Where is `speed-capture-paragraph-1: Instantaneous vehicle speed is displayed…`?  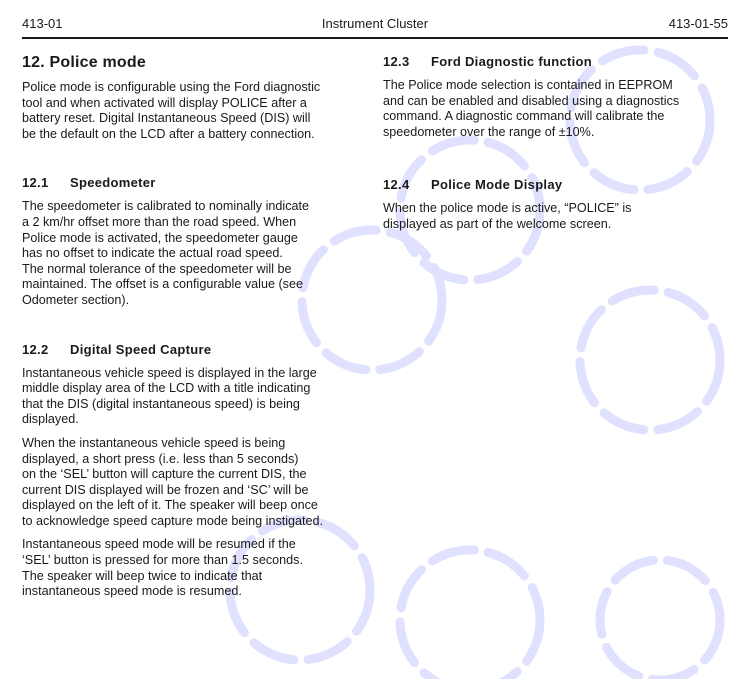
speed-capture-paragraph-1: Instantaneous vehicle speed is displayed… is located at coordinates (169, 396).